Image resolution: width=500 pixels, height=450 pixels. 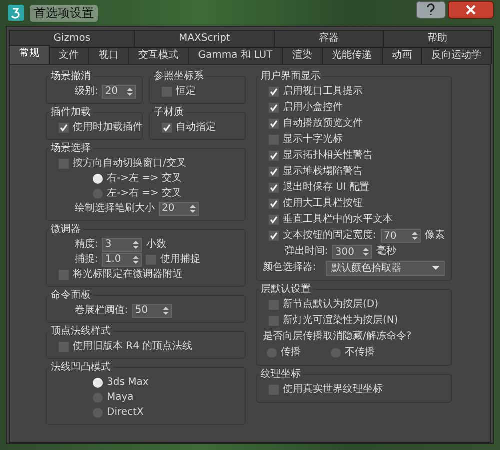 What do you see at coordinates (66, 229) in the screenshot?
I see `group-title: 微调器` at bounding box center [66, 229].